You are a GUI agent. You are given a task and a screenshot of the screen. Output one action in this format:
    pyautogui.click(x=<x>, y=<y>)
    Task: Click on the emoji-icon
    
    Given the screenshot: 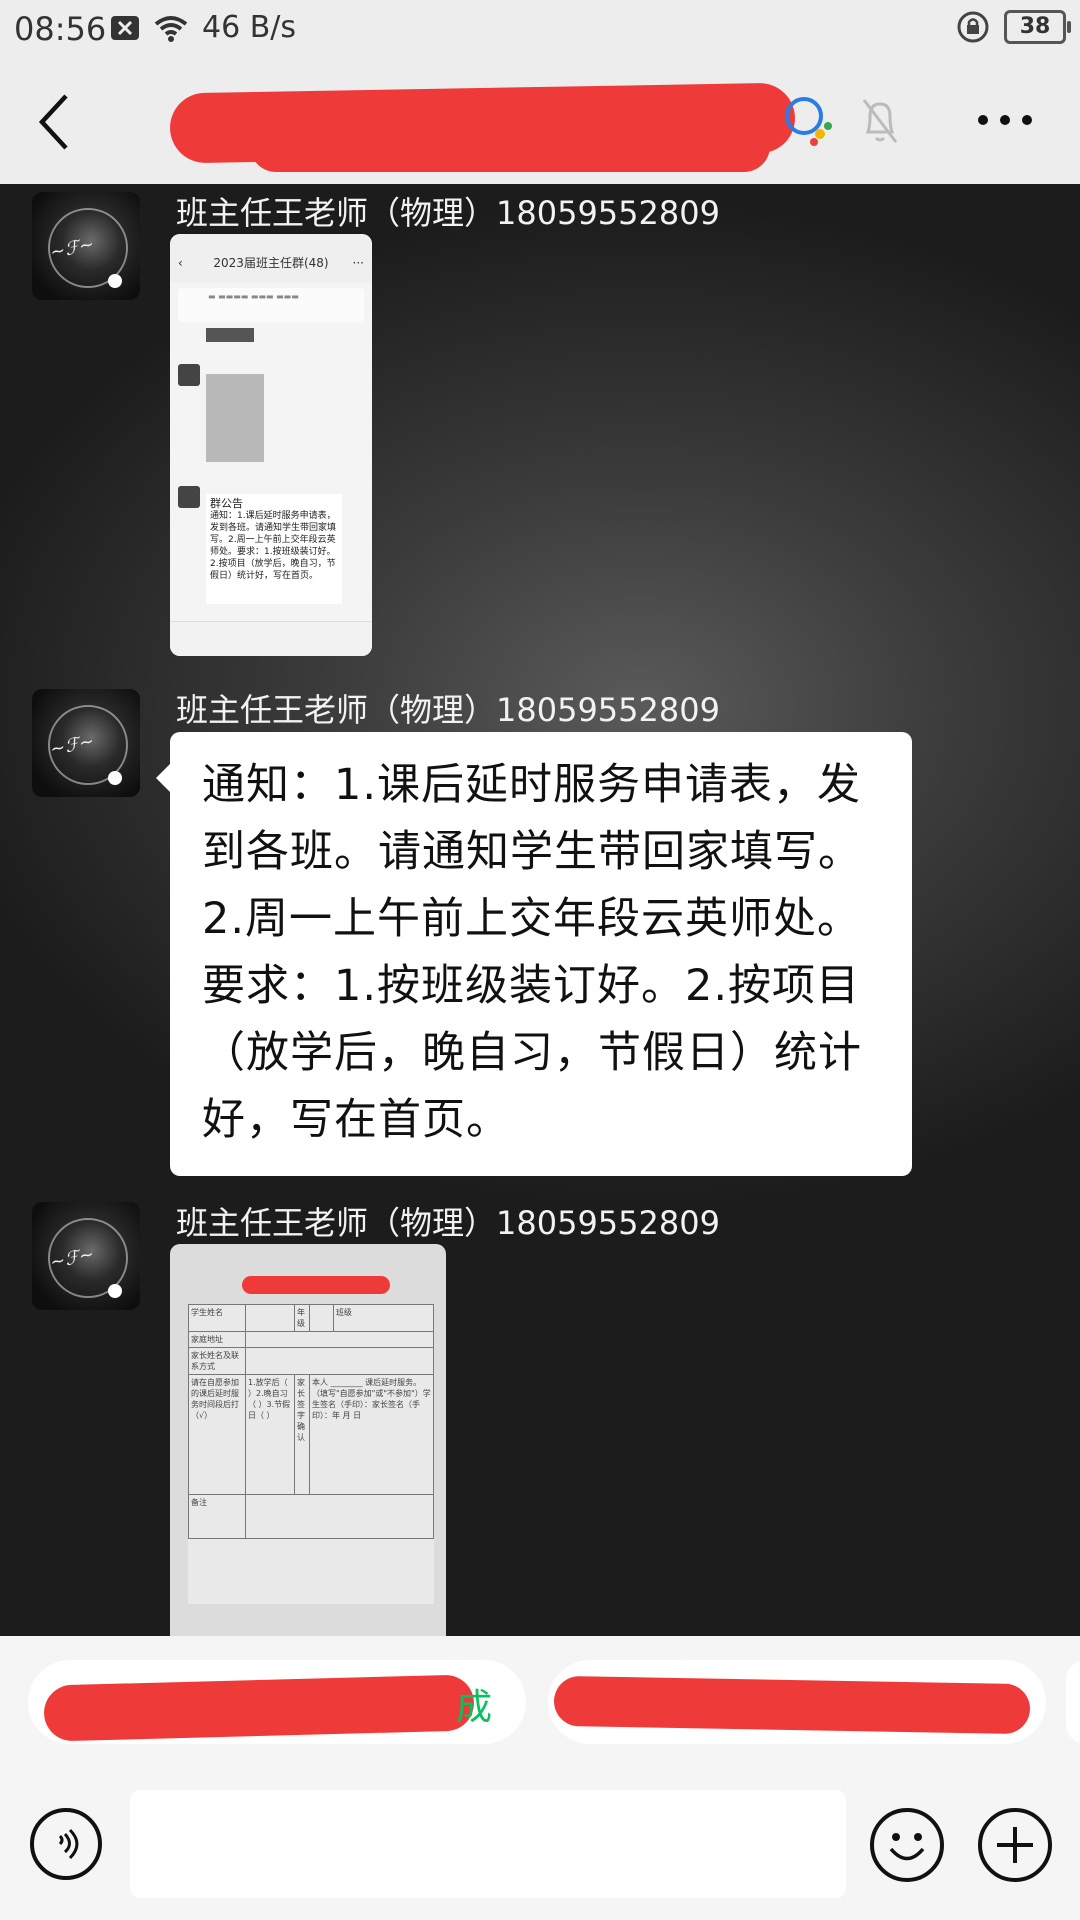 What is the action you would take?
    pyautogui.click(x=907, y=1847)
    